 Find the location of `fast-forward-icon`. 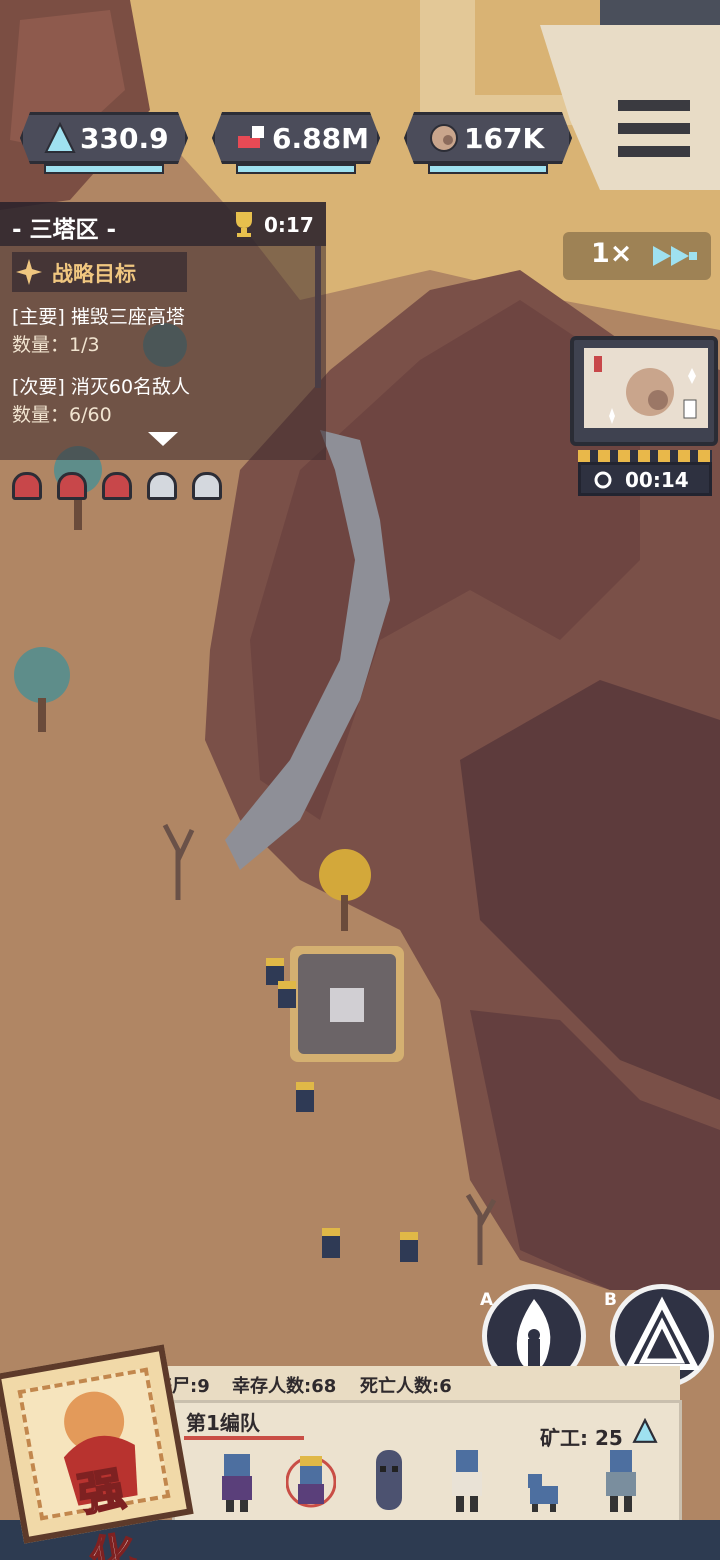

fast-forward-icon is located at coordinates (675, 256).